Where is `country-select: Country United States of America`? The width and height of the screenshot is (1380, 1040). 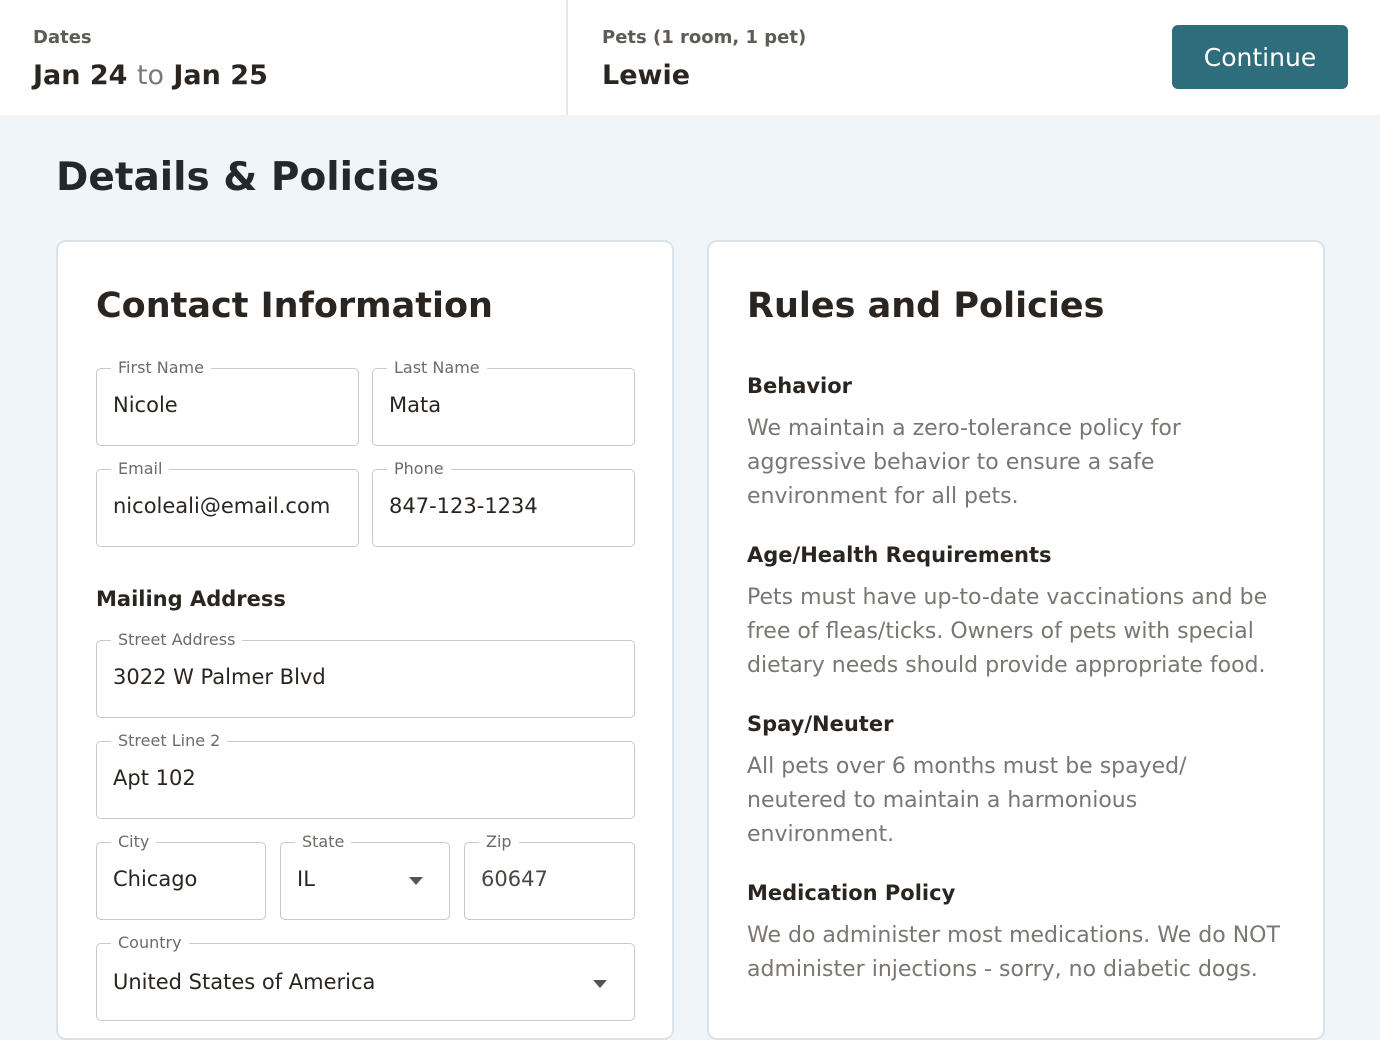
country-select: Country United States of America is located at coordinates (365, 977).